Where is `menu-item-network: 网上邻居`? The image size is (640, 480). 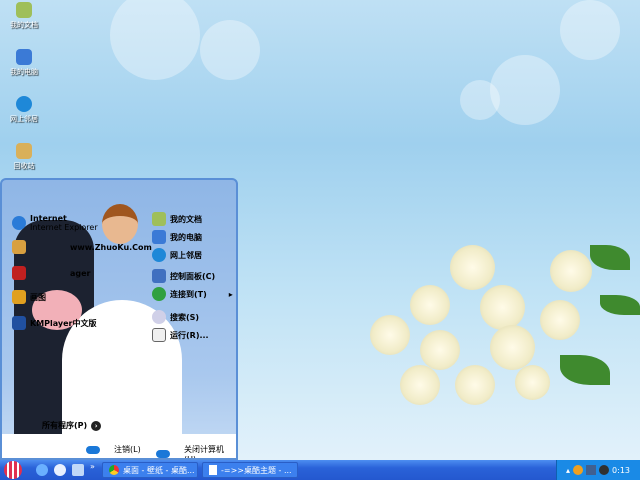
menu-item-network: 网上邻居 is located at coordinates (177, 255).